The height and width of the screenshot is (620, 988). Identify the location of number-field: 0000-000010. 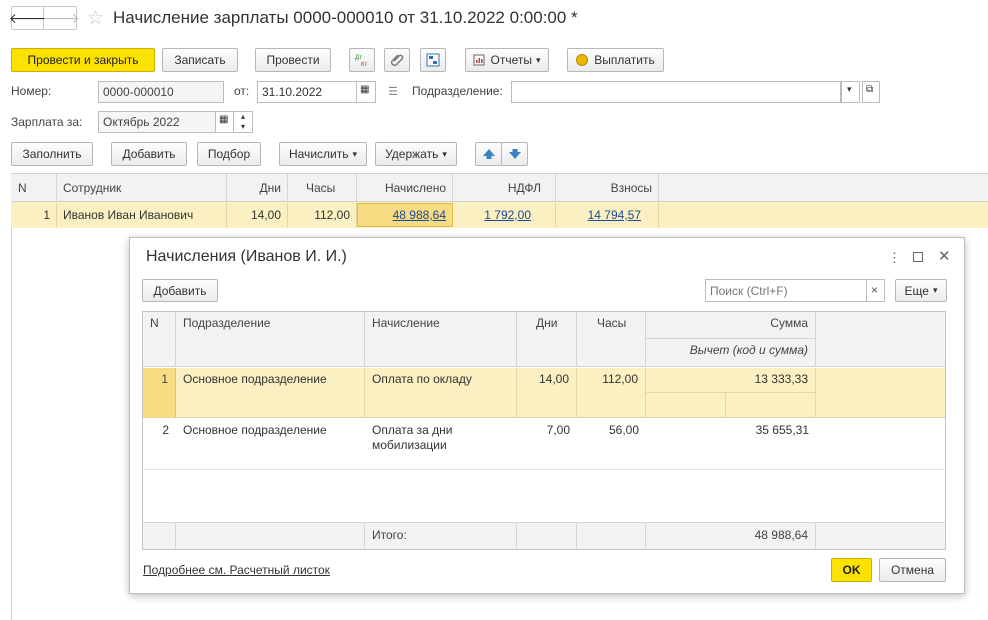
(161, 92).